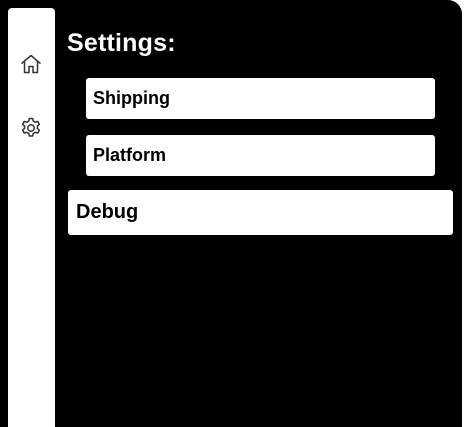  What do you see at coordinates (121, 43) in the screenshot?
I see `page-title: Settings:` at bounding box center [121, 43].